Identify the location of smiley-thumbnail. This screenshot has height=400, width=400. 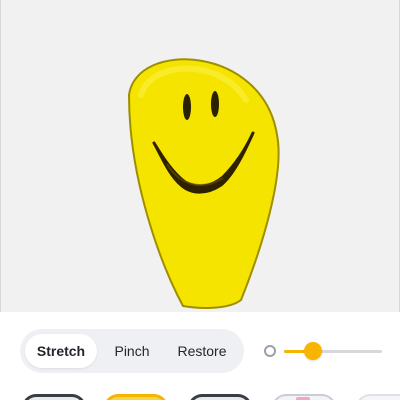
(136, 397).